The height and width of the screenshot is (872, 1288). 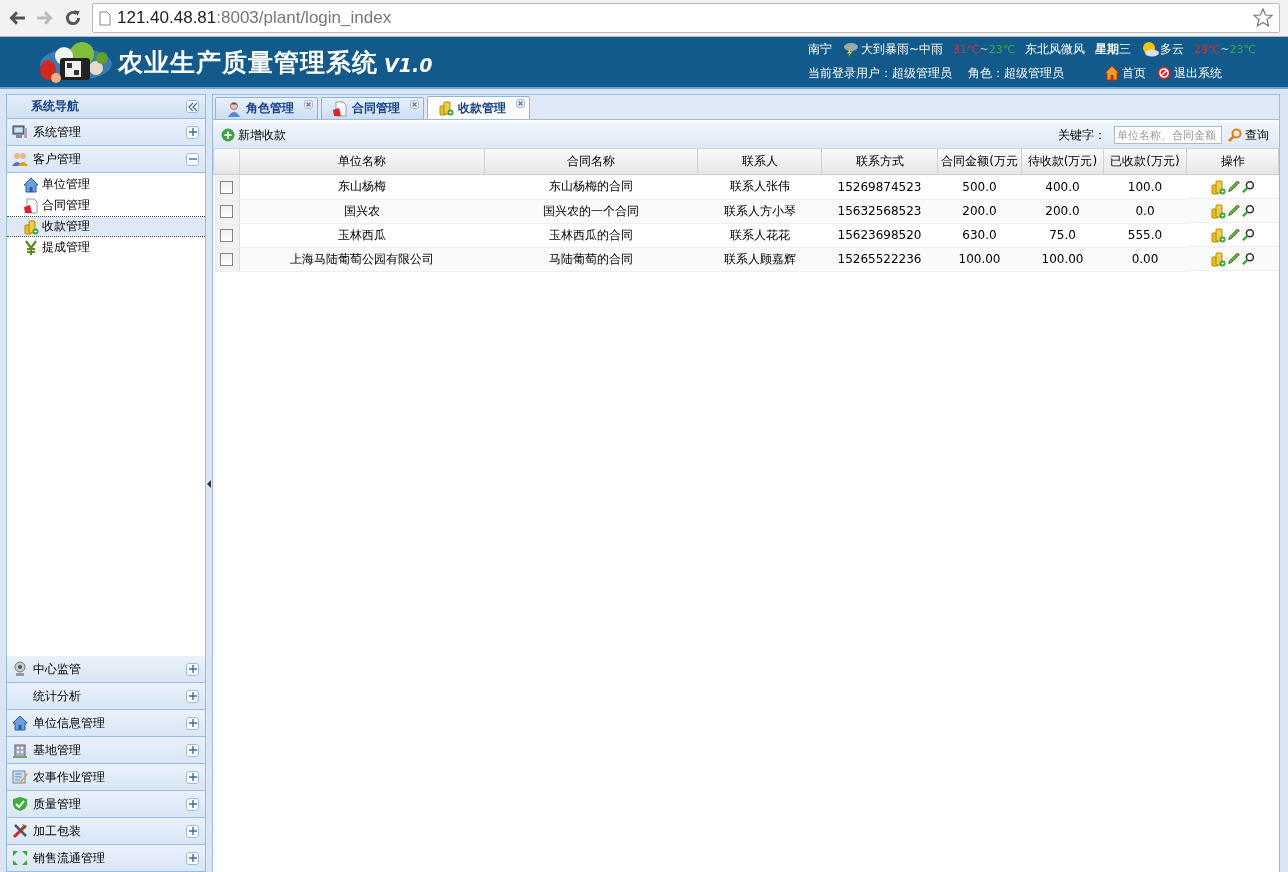 I want to click on column-header: 已收款(万元), so click(x=1145, y=162).